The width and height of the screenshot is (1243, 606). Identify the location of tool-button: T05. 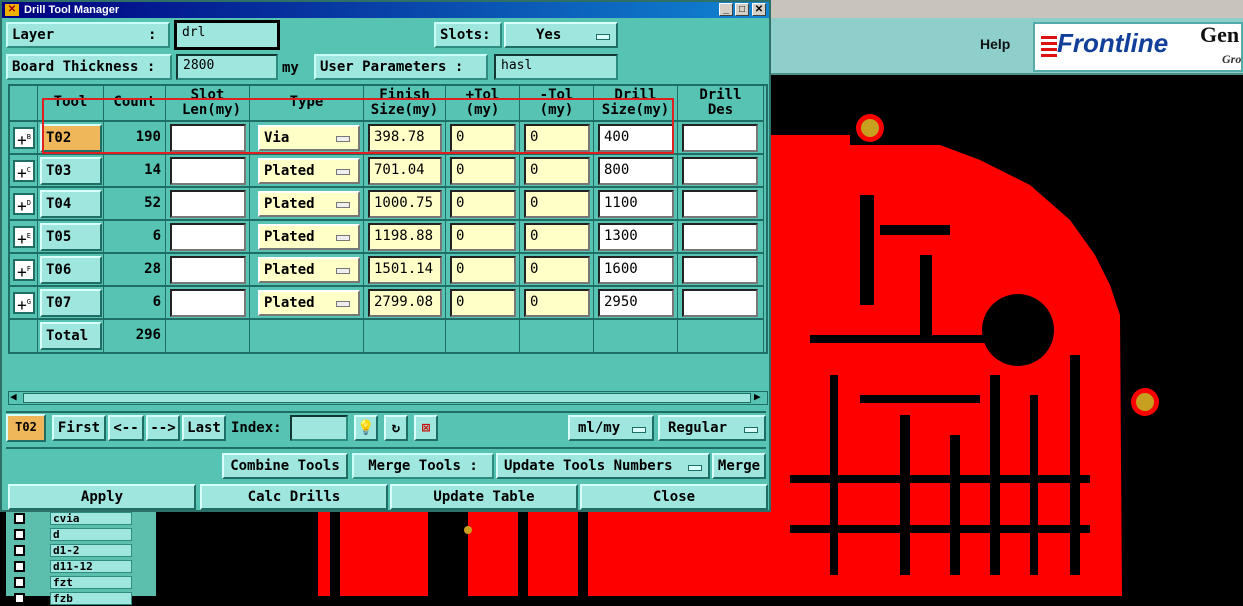
(71, 237).